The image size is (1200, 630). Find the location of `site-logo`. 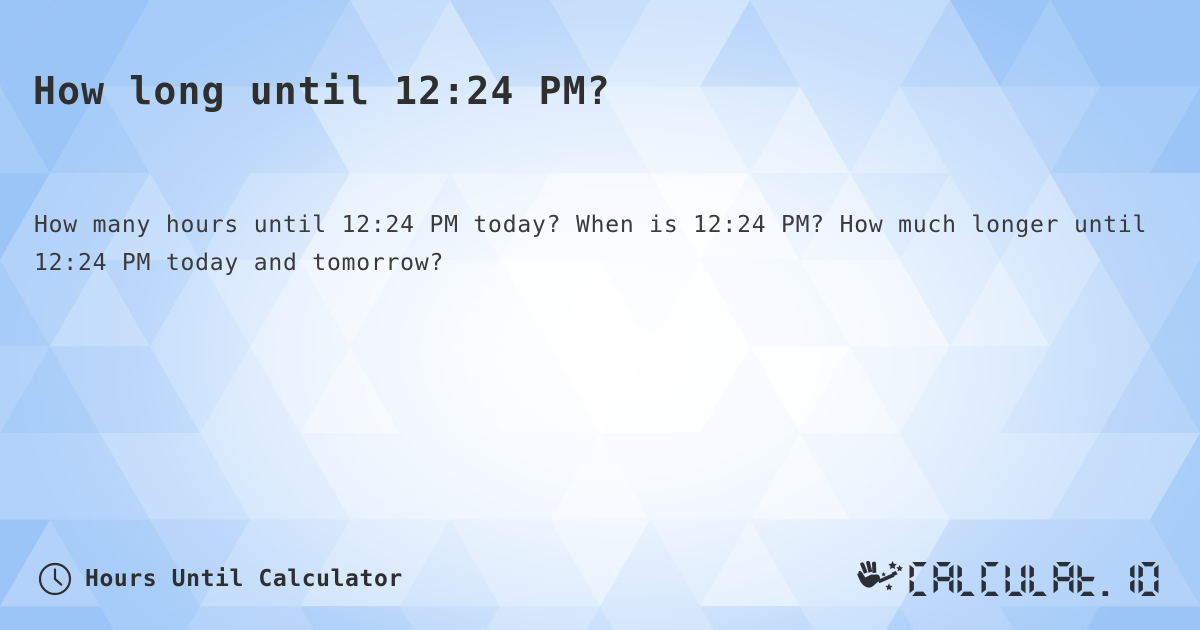

site-logo is located at coordinates (1008, 579).